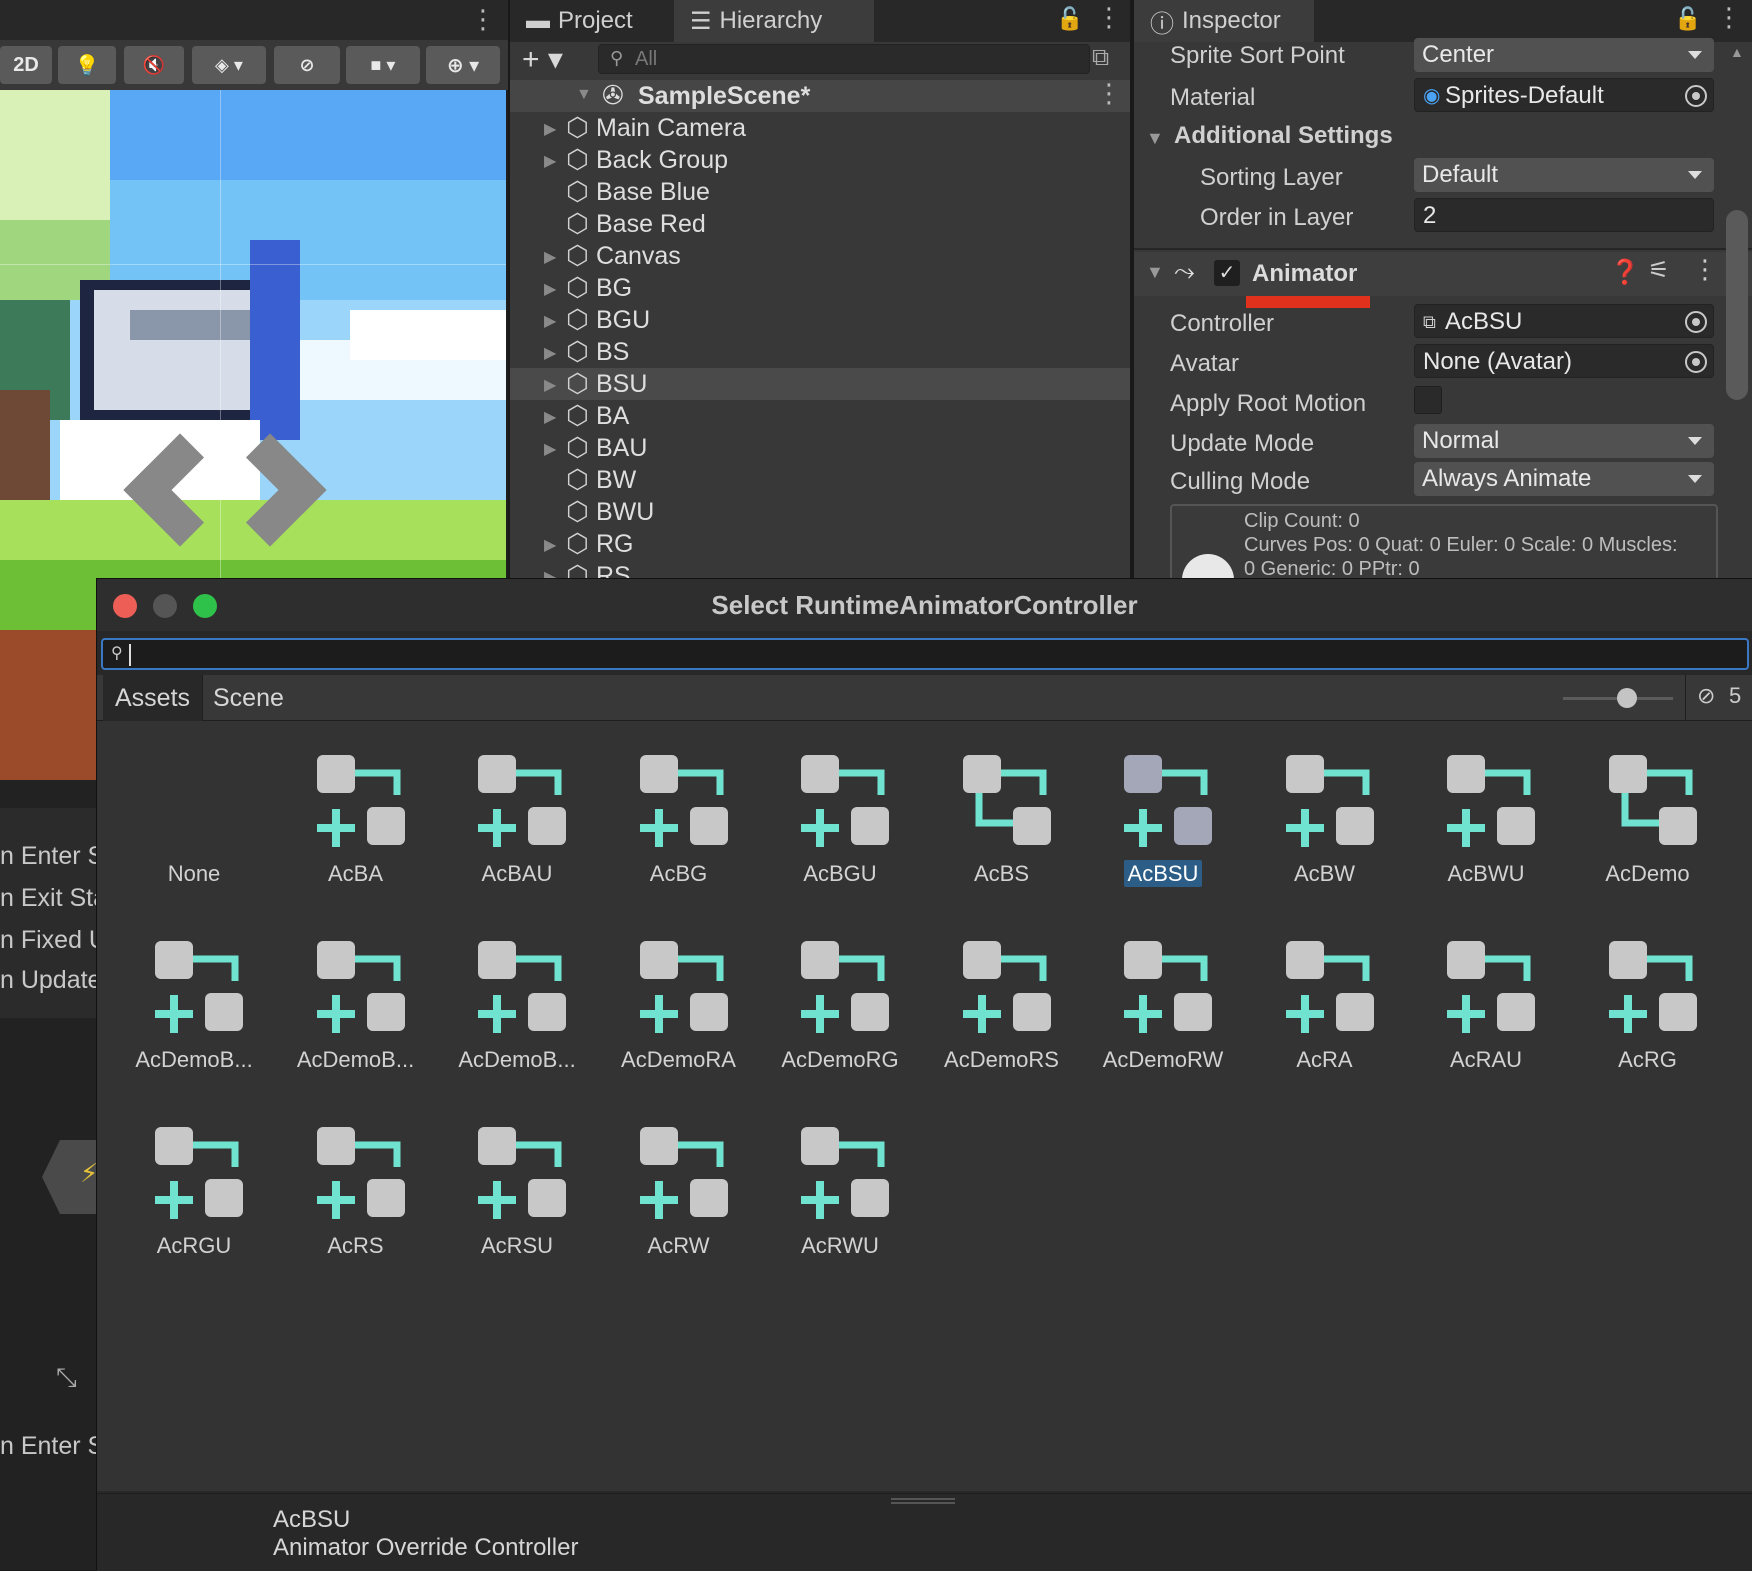 Image resolution: width=1752 pixels, height=1571 pixels. Describe the element at coordinates (1706, 696) in the screenshot. I see `hidden-items-icon: ⊘` at that location.